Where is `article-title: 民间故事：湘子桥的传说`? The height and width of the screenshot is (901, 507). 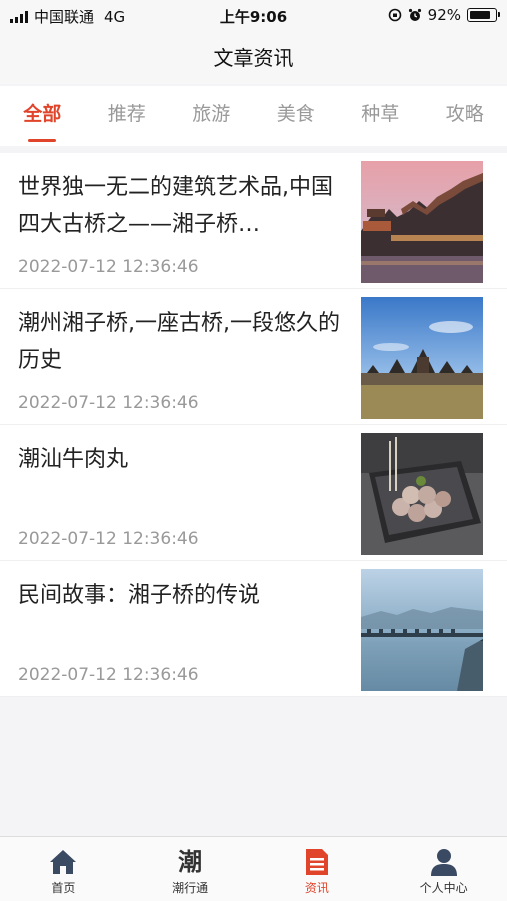
article-title: 民间故事：湘子桥的传说 is located at coordinates (139, 595).